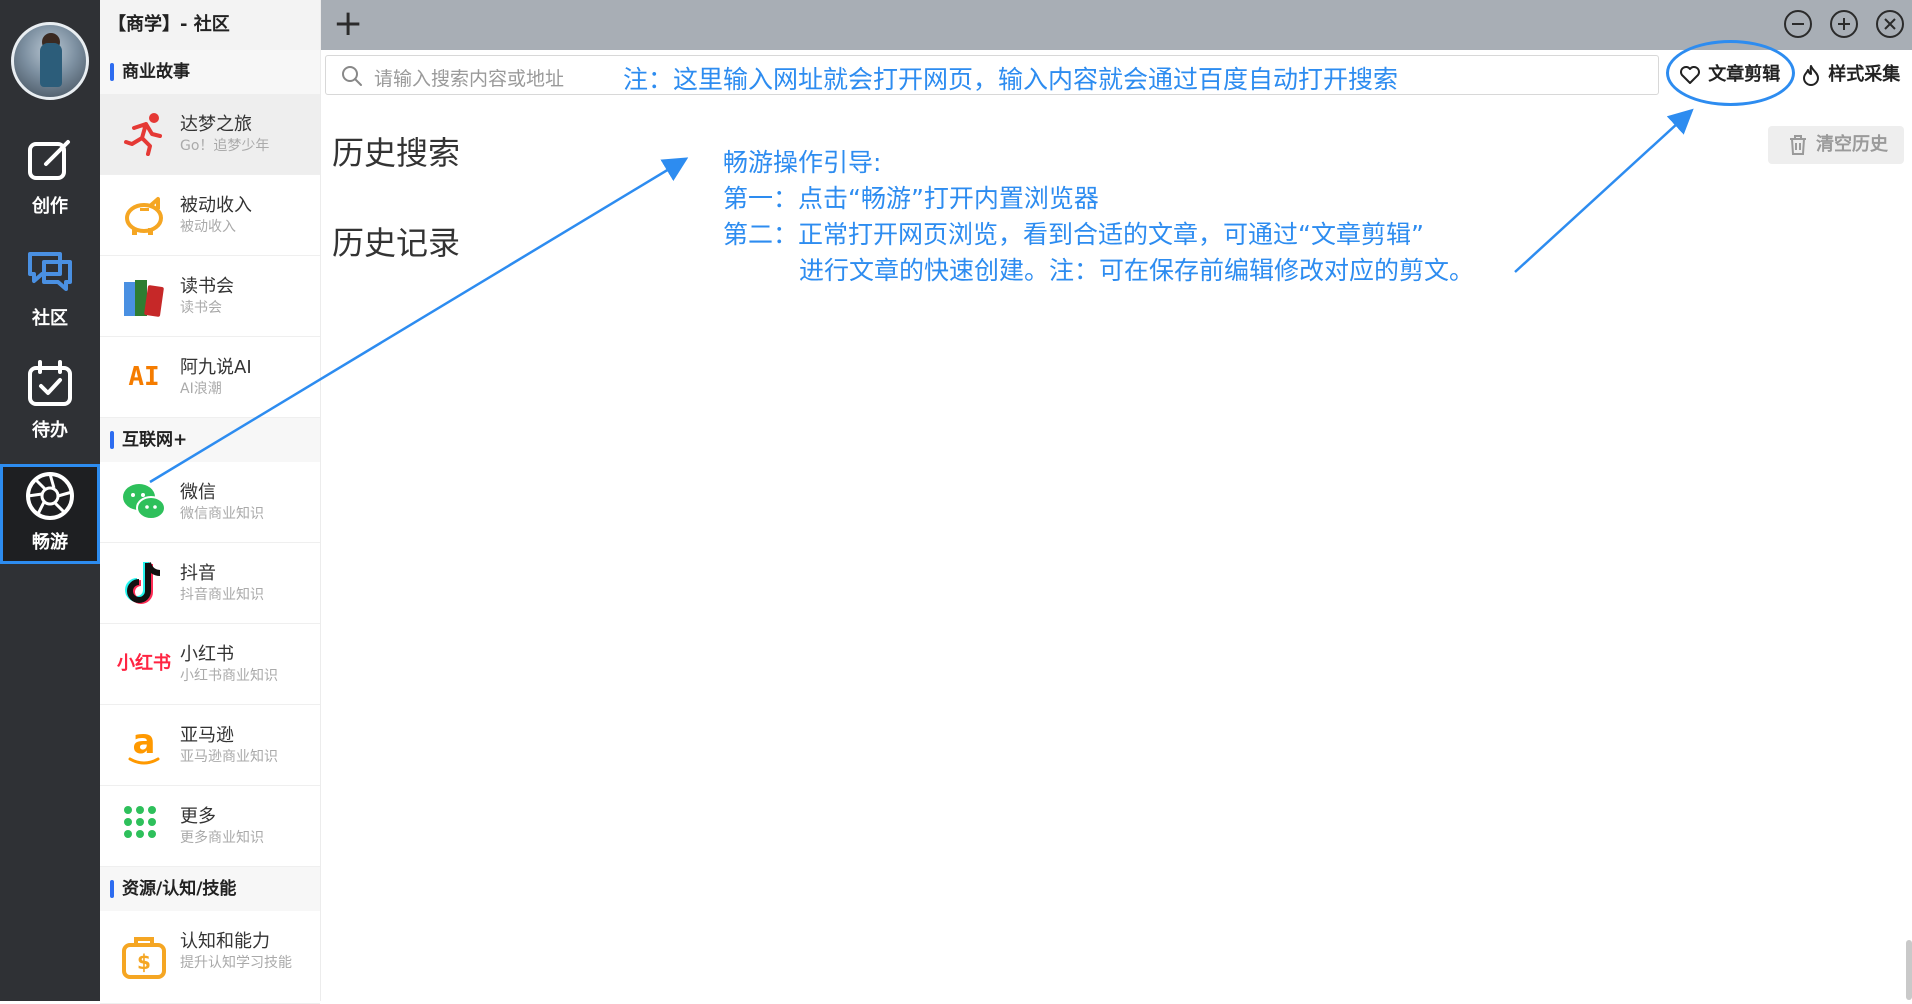  Describe the element at coordinates (396, 243) in the screenshot. I see `history-records-heading: 历史记录` at that location.